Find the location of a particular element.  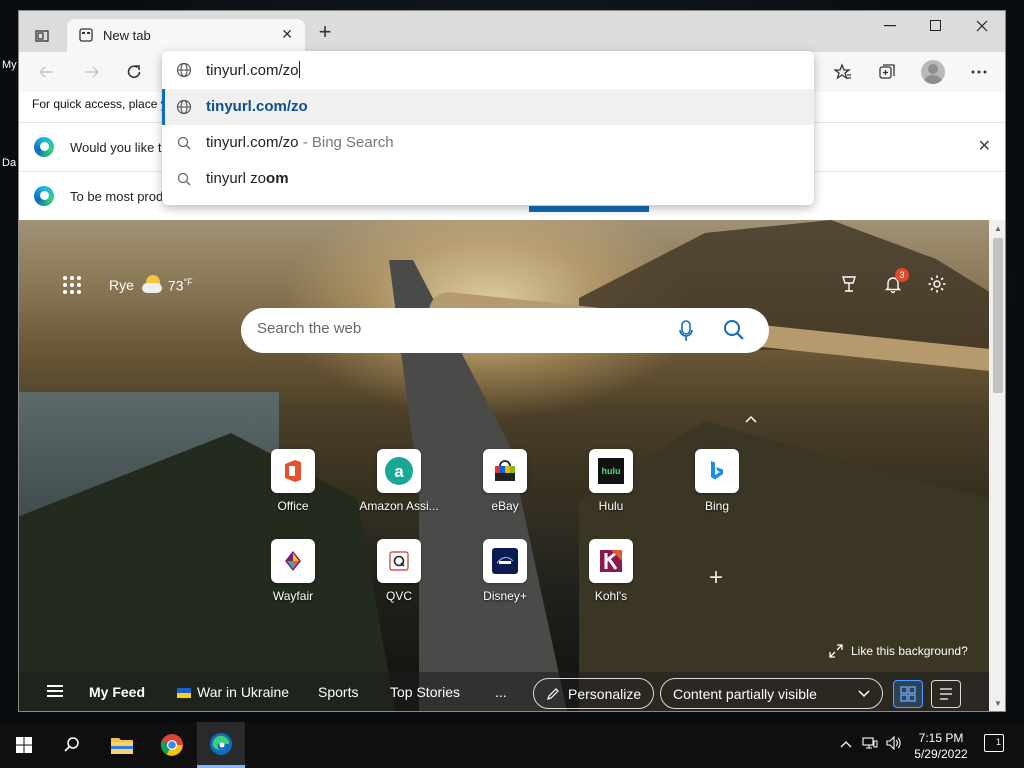

scroll-down-icon: ▼ is located at coordinates (998, 703).